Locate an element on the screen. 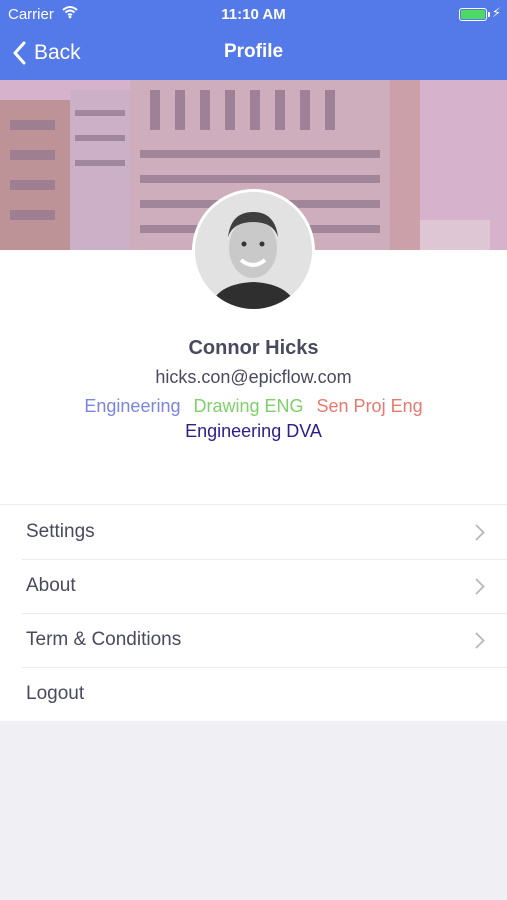 The height and width of the screenshot is (900, 507). status-time: 11:10 AM is located at coordinates (253, 14).